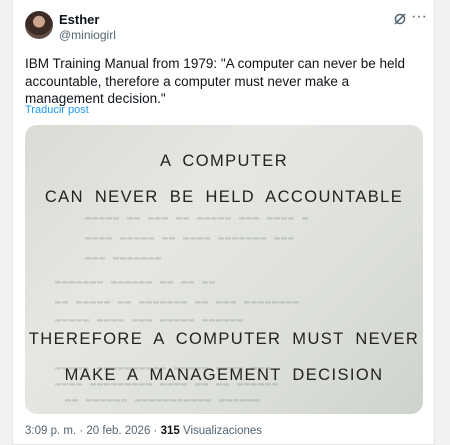 The image size is (450, 445). Describe the element at coordinates (79, 19) in the screenshot. I see `author-name: Esther` at that location.